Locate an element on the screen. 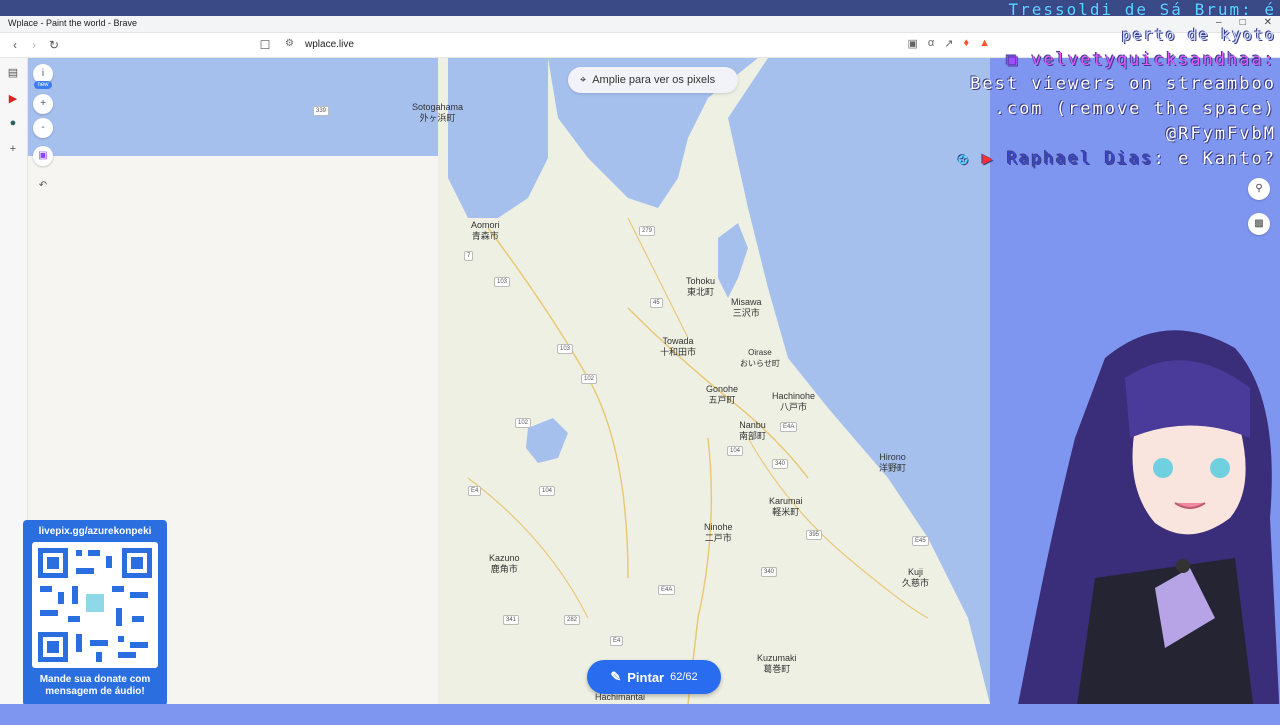 The width and height of the screenshot is (1280, 725). back-arrow-icon: ‹ is located at coordinates (15, 45).